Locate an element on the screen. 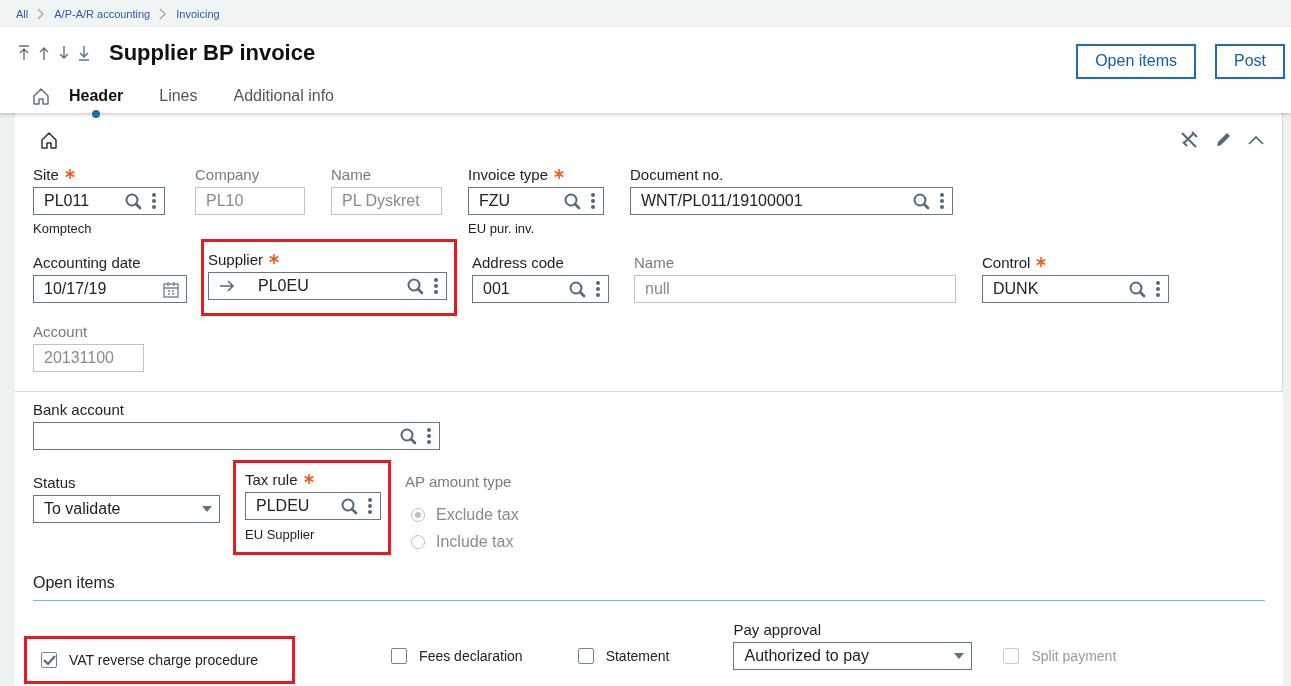  action-button: Open items is located at coordinates (1136, 61).